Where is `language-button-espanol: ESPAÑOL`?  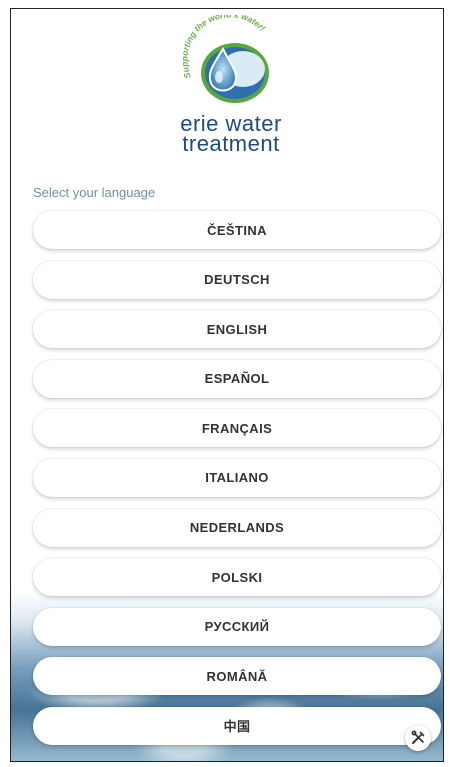 language-button-espanol: ESPAÑOL is located at coordinates (237, 378).